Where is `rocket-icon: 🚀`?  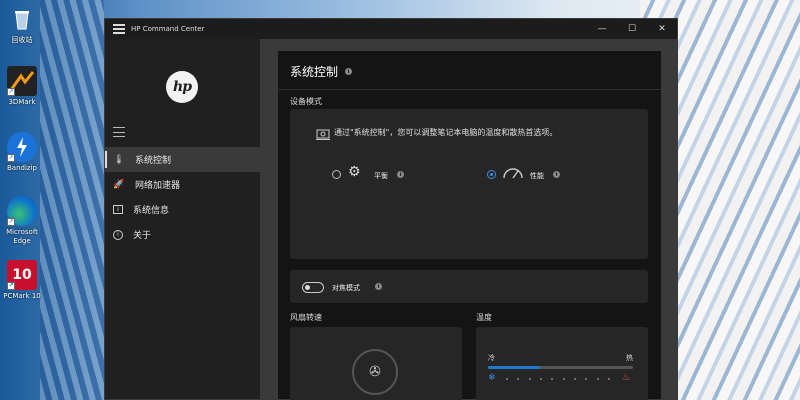
rocket-icon: 🚀 is located at coordinates (119, 184).